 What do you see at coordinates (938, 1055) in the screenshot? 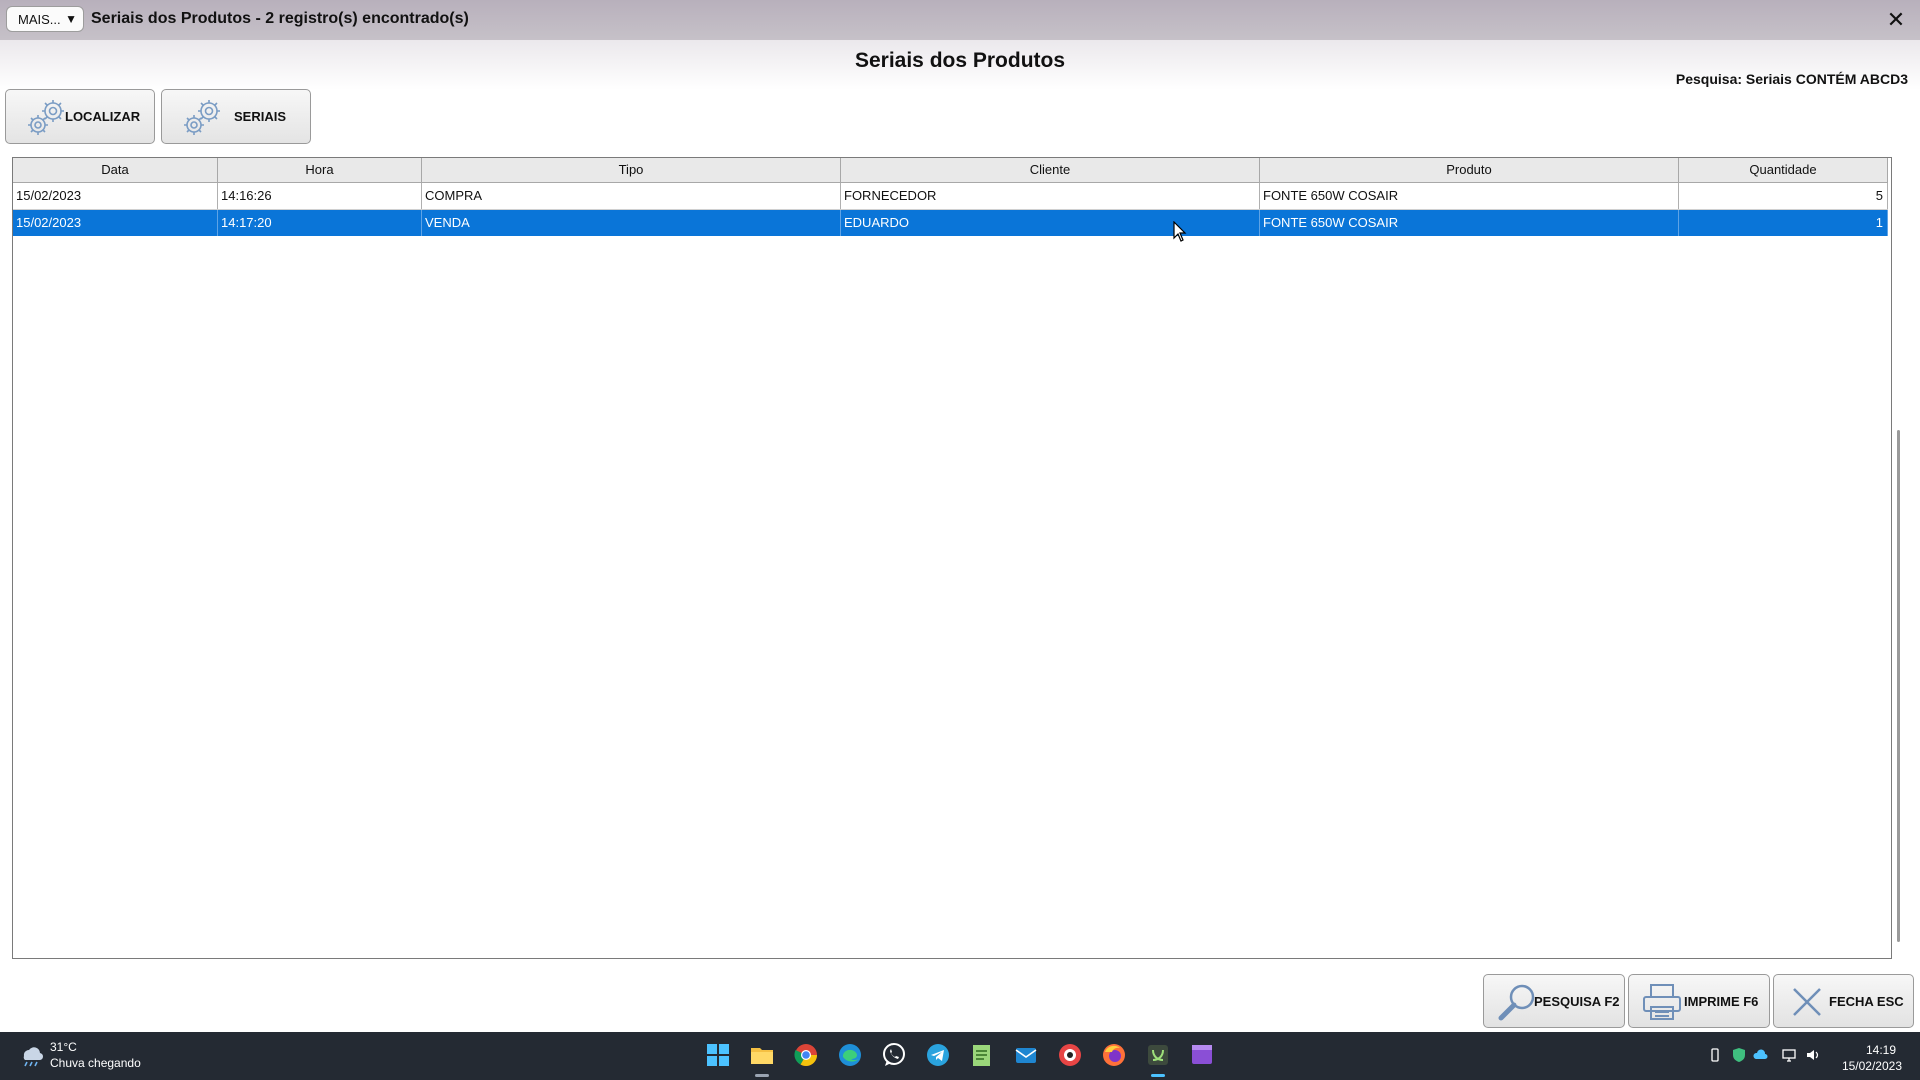
I see `telegram-icon` at bounding box center [938, 1055].